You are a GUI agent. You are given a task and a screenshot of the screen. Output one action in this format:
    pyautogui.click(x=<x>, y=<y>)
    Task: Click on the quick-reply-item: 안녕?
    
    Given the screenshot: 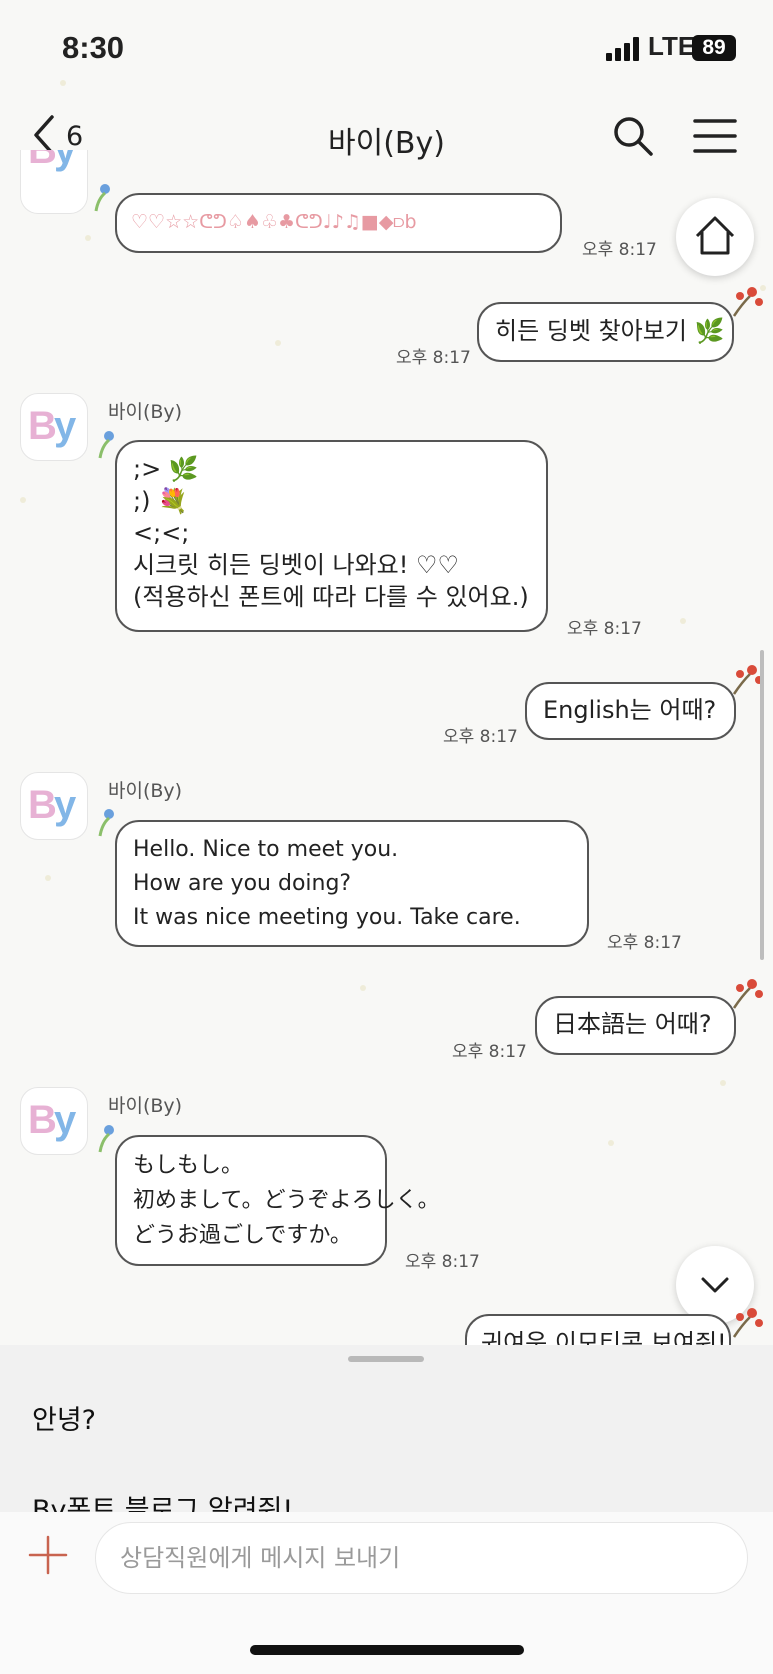 What is the action you would take?
    pyautogui.click(x=64, y=1417)
    